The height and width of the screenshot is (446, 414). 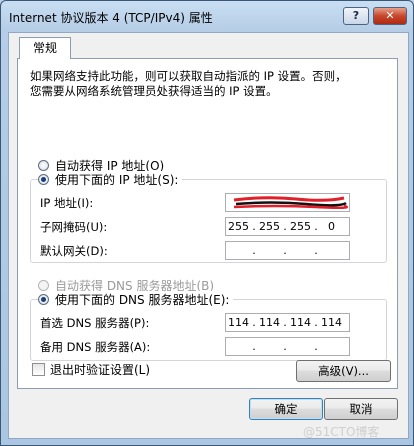 What do you see at coordinates (74, 227) in the screenshot?
I see `subnet-mask-label: 子网掩码(U):` at bounding box center [74, 227].